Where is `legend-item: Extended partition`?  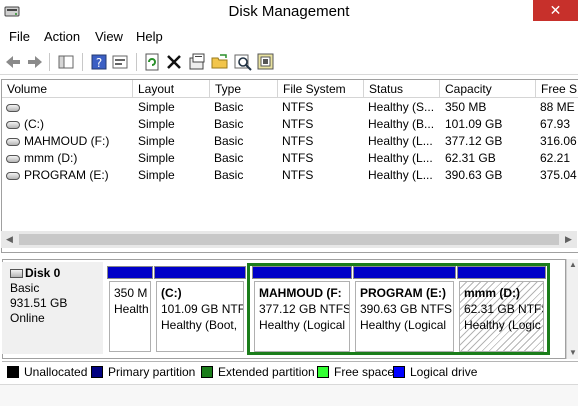
legend-item: Extended partition is located at coordinates (258, 372).